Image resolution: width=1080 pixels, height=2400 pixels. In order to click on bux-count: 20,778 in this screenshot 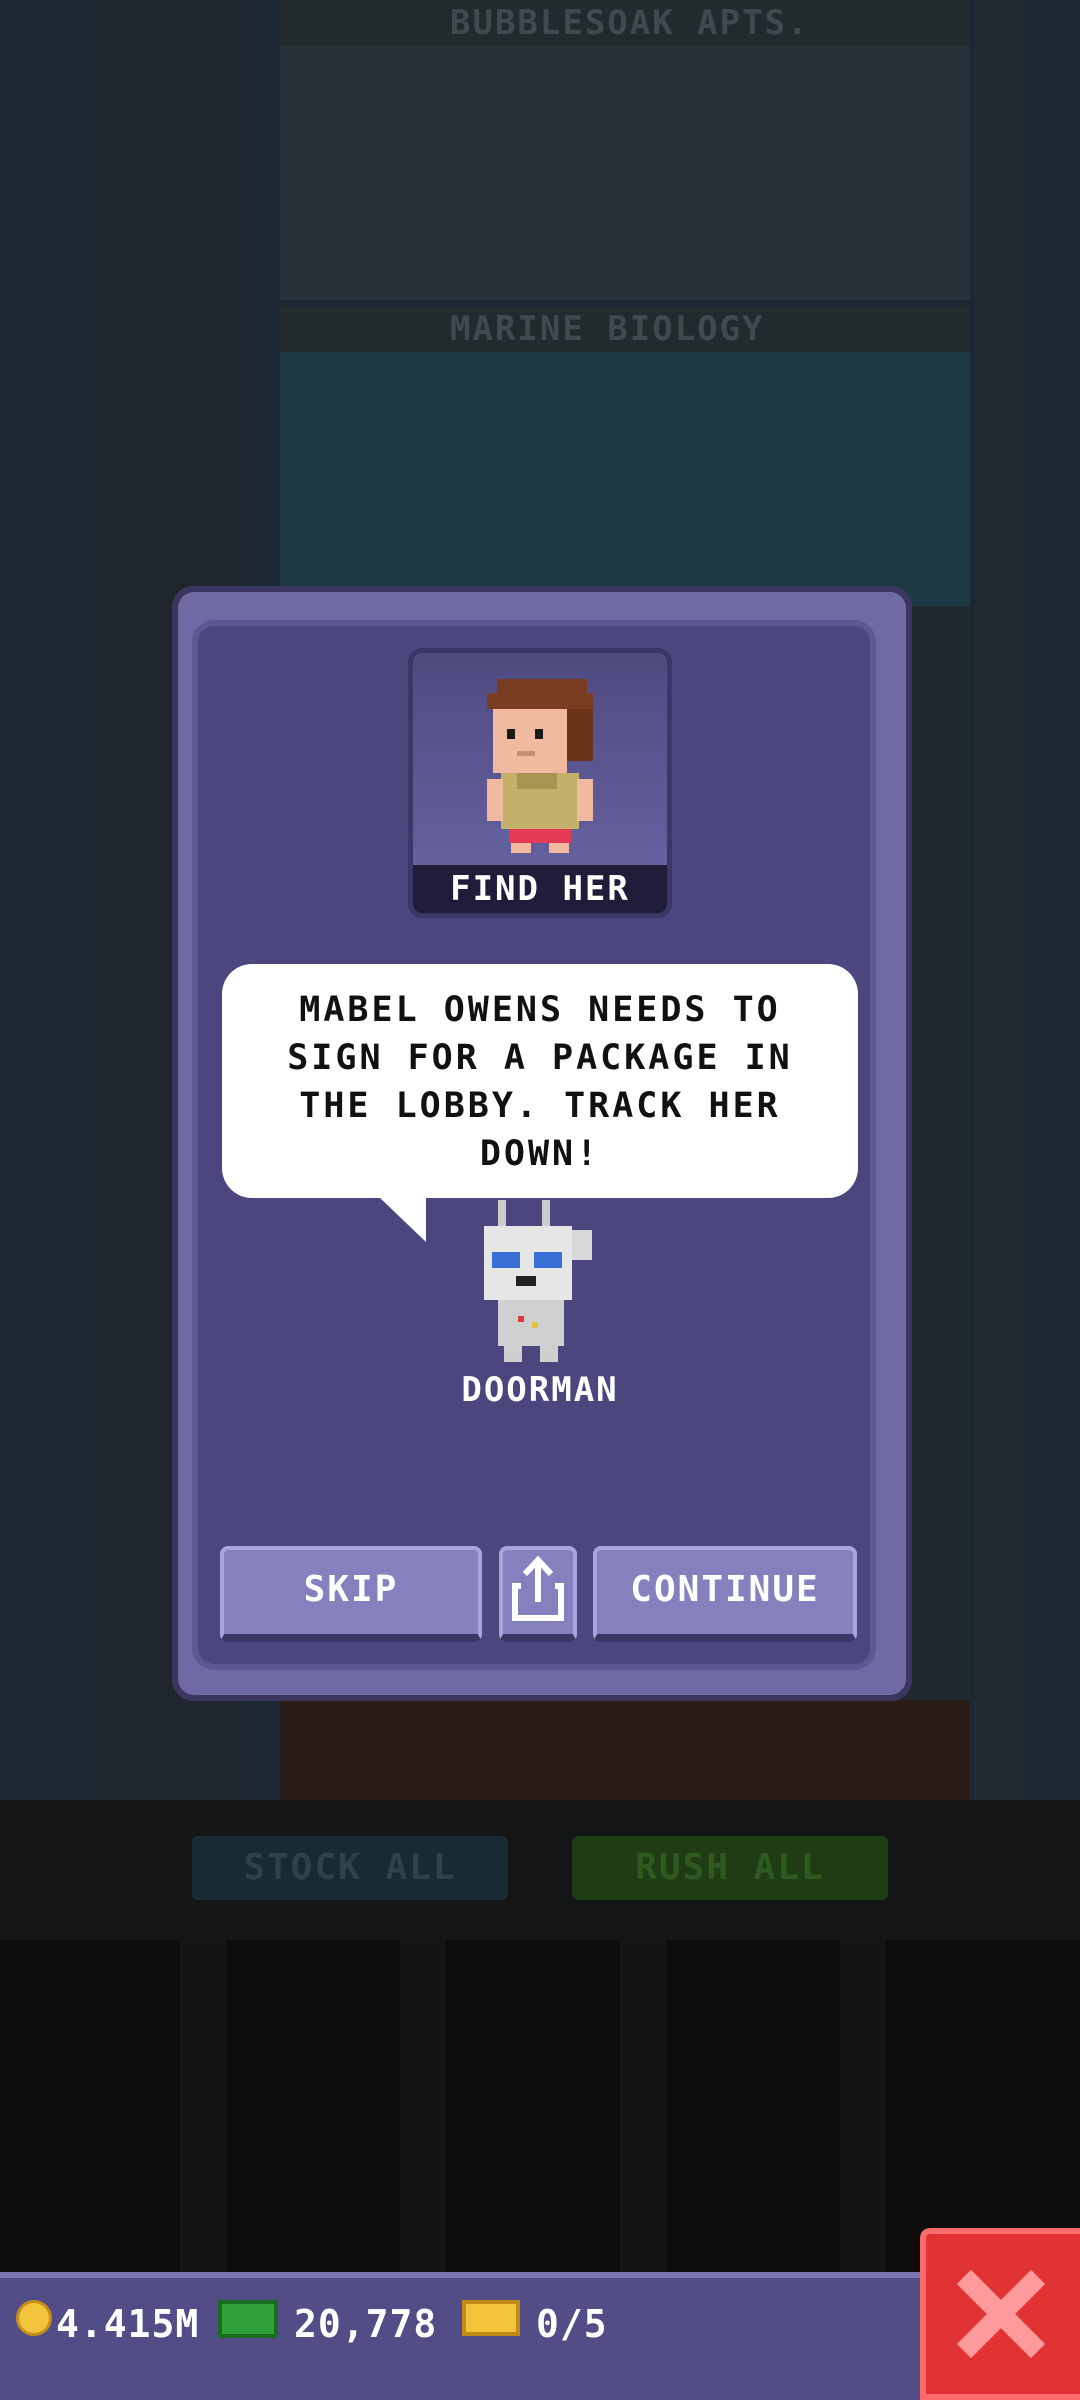, I will do `click(366, 2324)`.